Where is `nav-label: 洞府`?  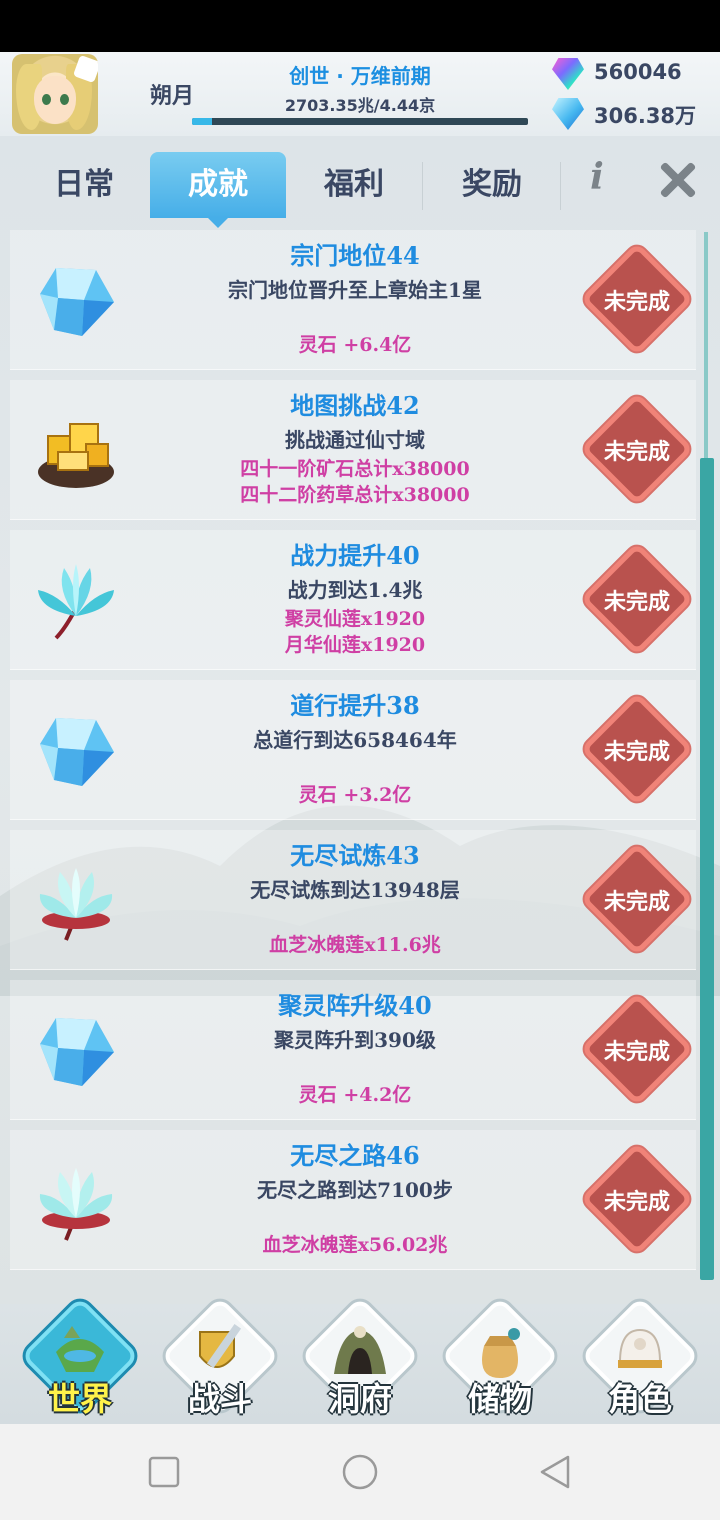 nav-label: 洞府 is located at coordinates (359, 1399).